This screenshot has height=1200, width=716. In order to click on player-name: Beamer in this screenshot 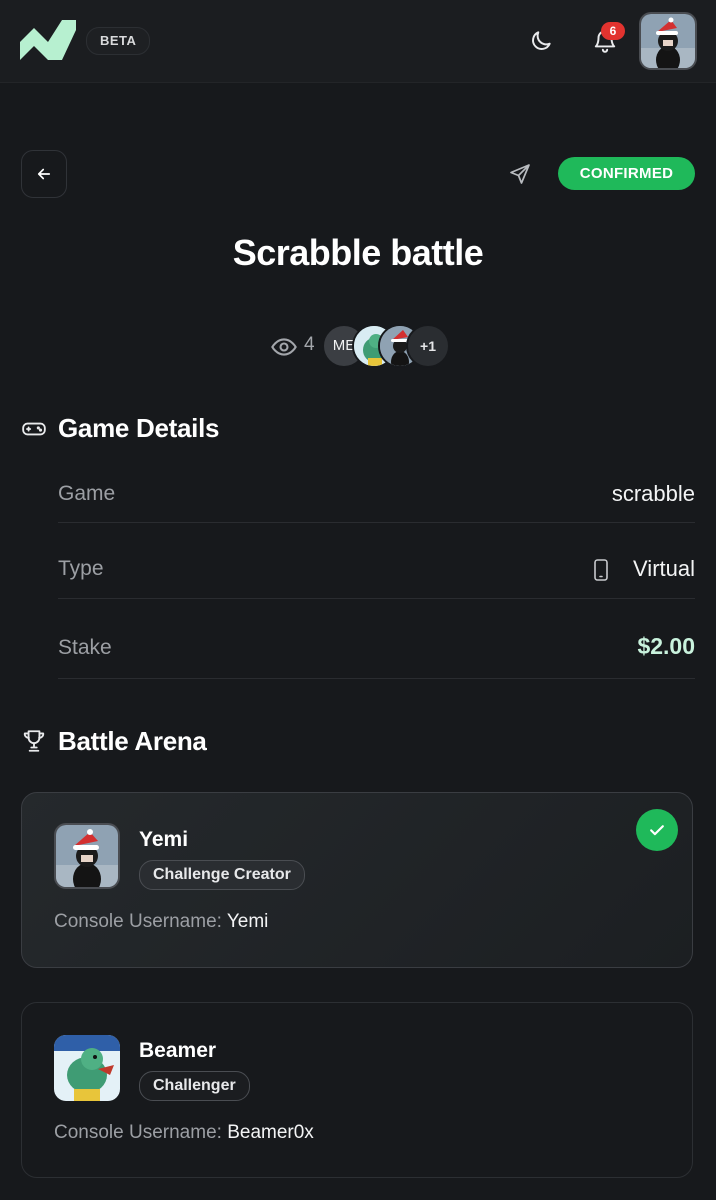, I will do `click(178, 1050)`.